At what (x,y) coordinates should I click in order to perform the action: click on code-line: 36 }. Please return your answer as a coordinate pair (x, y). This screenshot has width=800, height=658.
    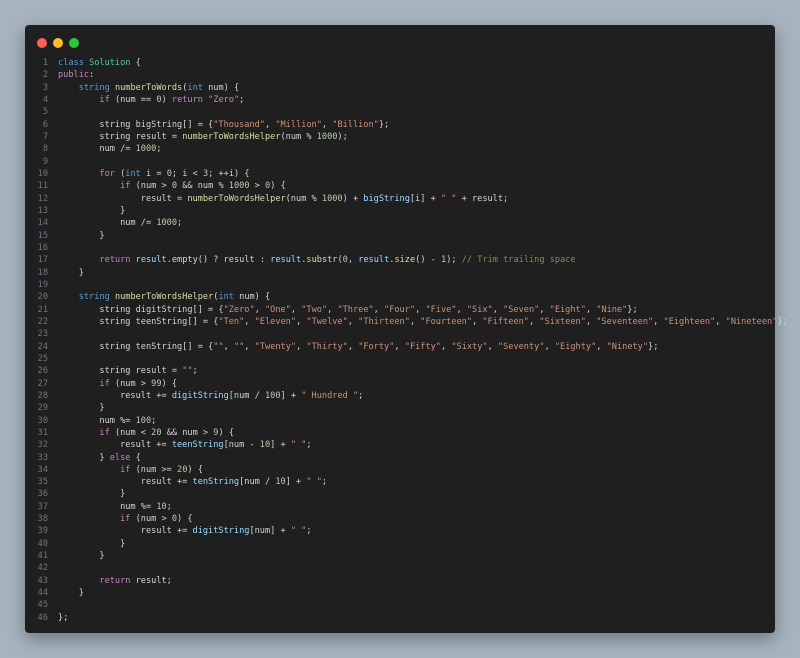
    Looking at the image, I should click on (401, 494).